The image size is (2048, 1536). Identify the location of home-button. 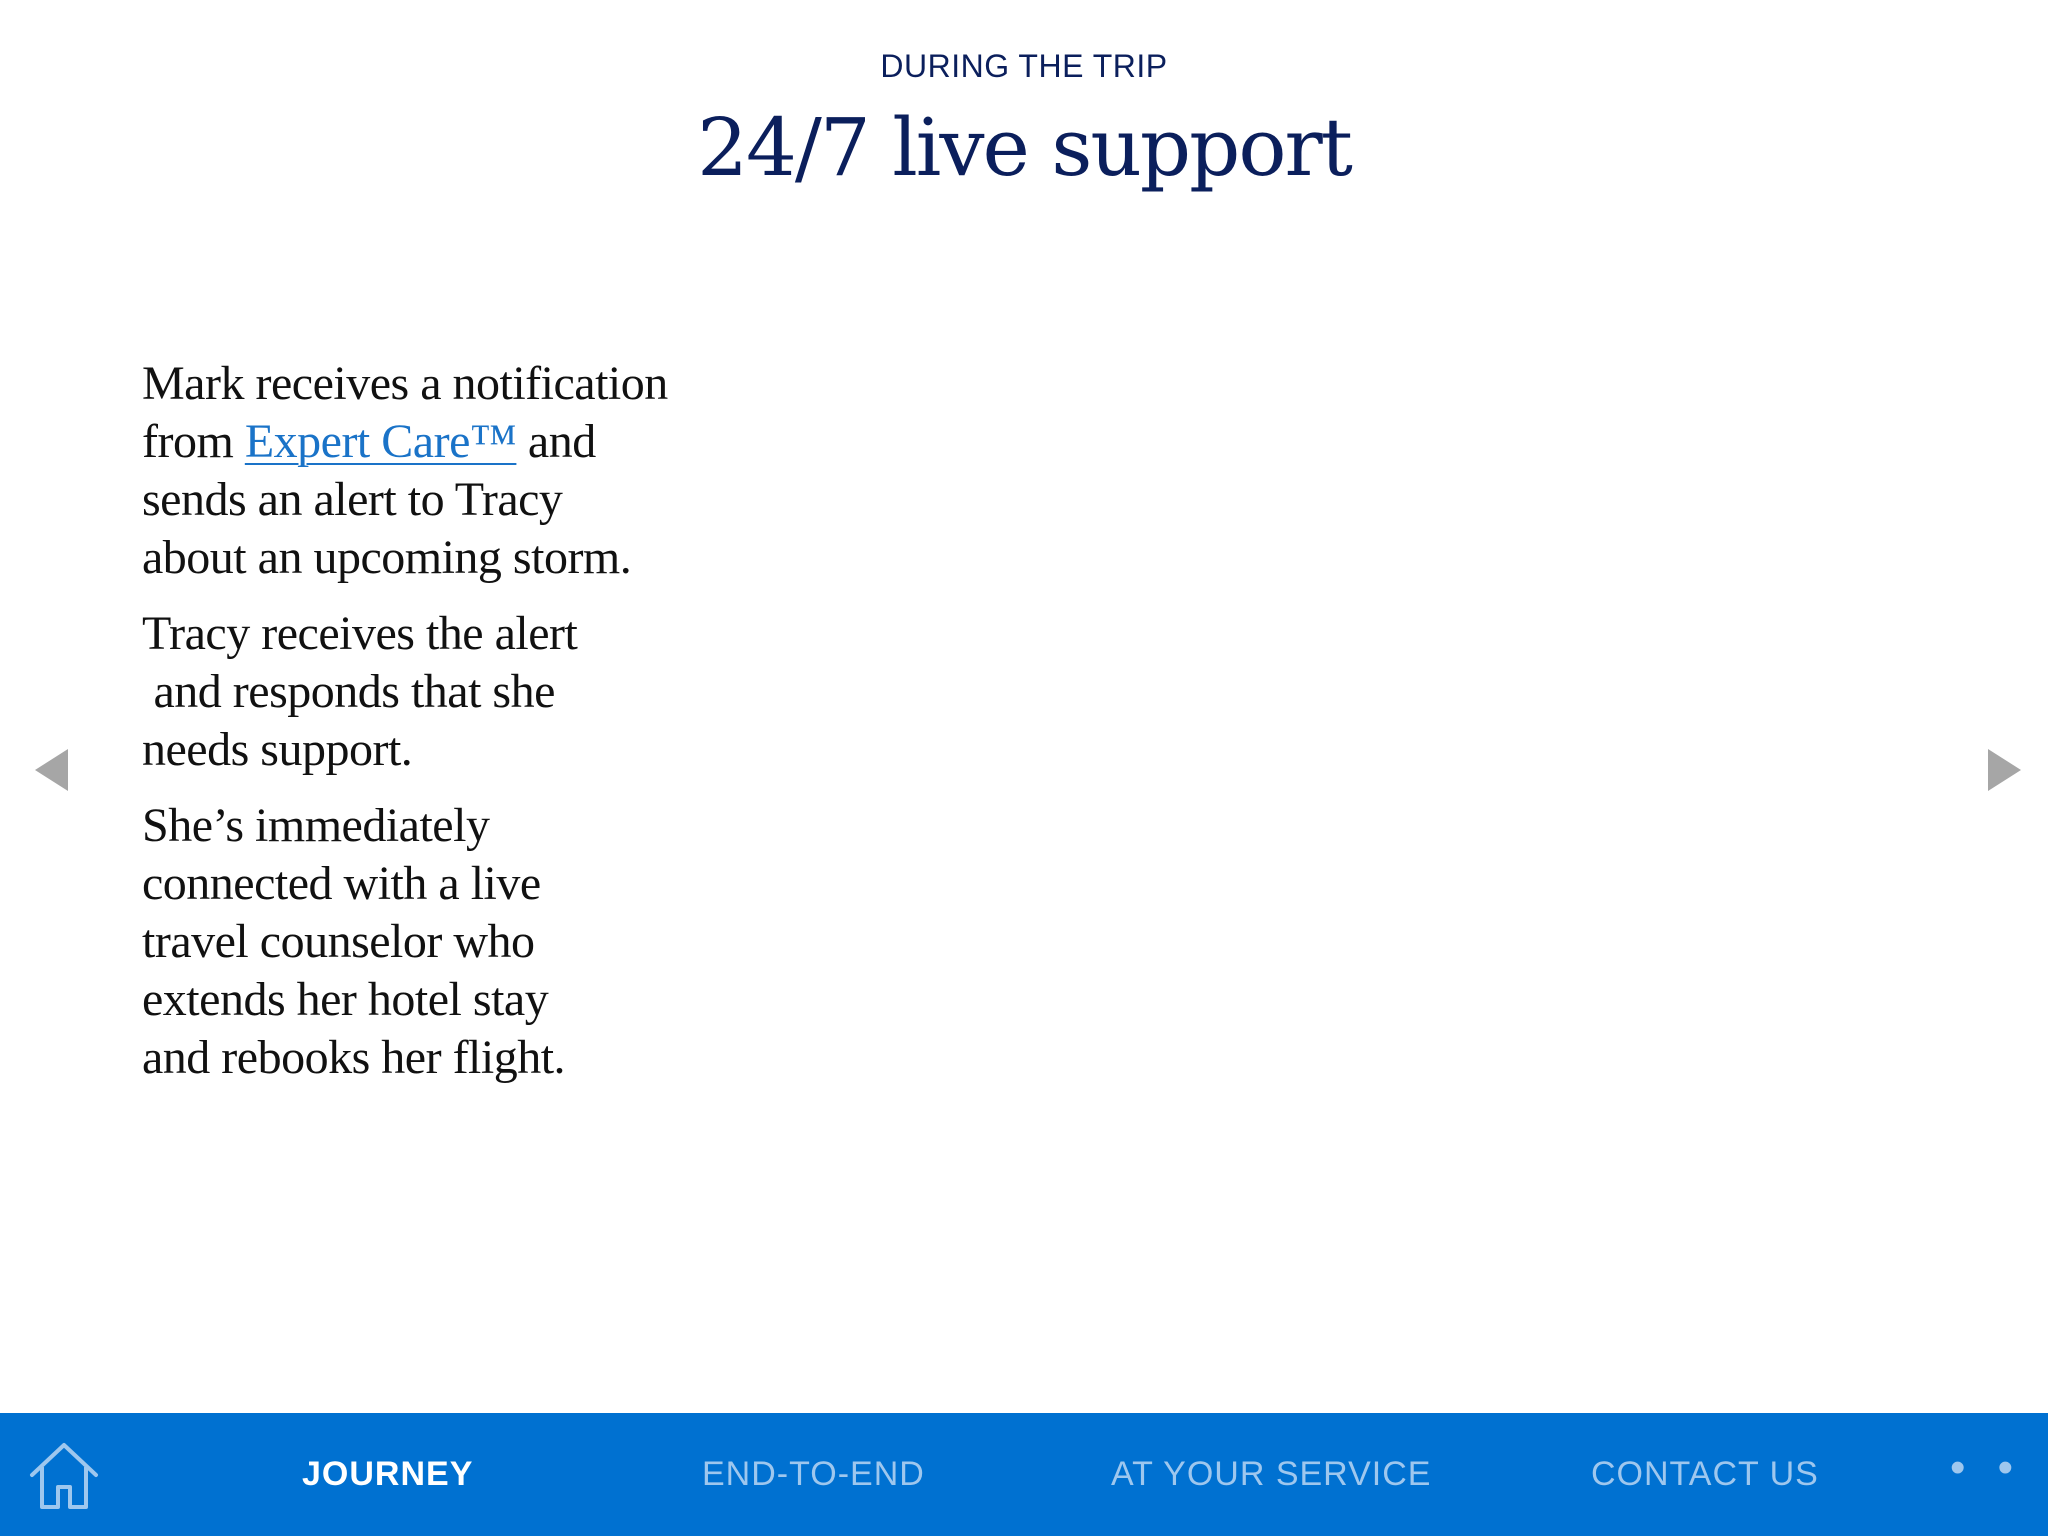
(64, 1475).